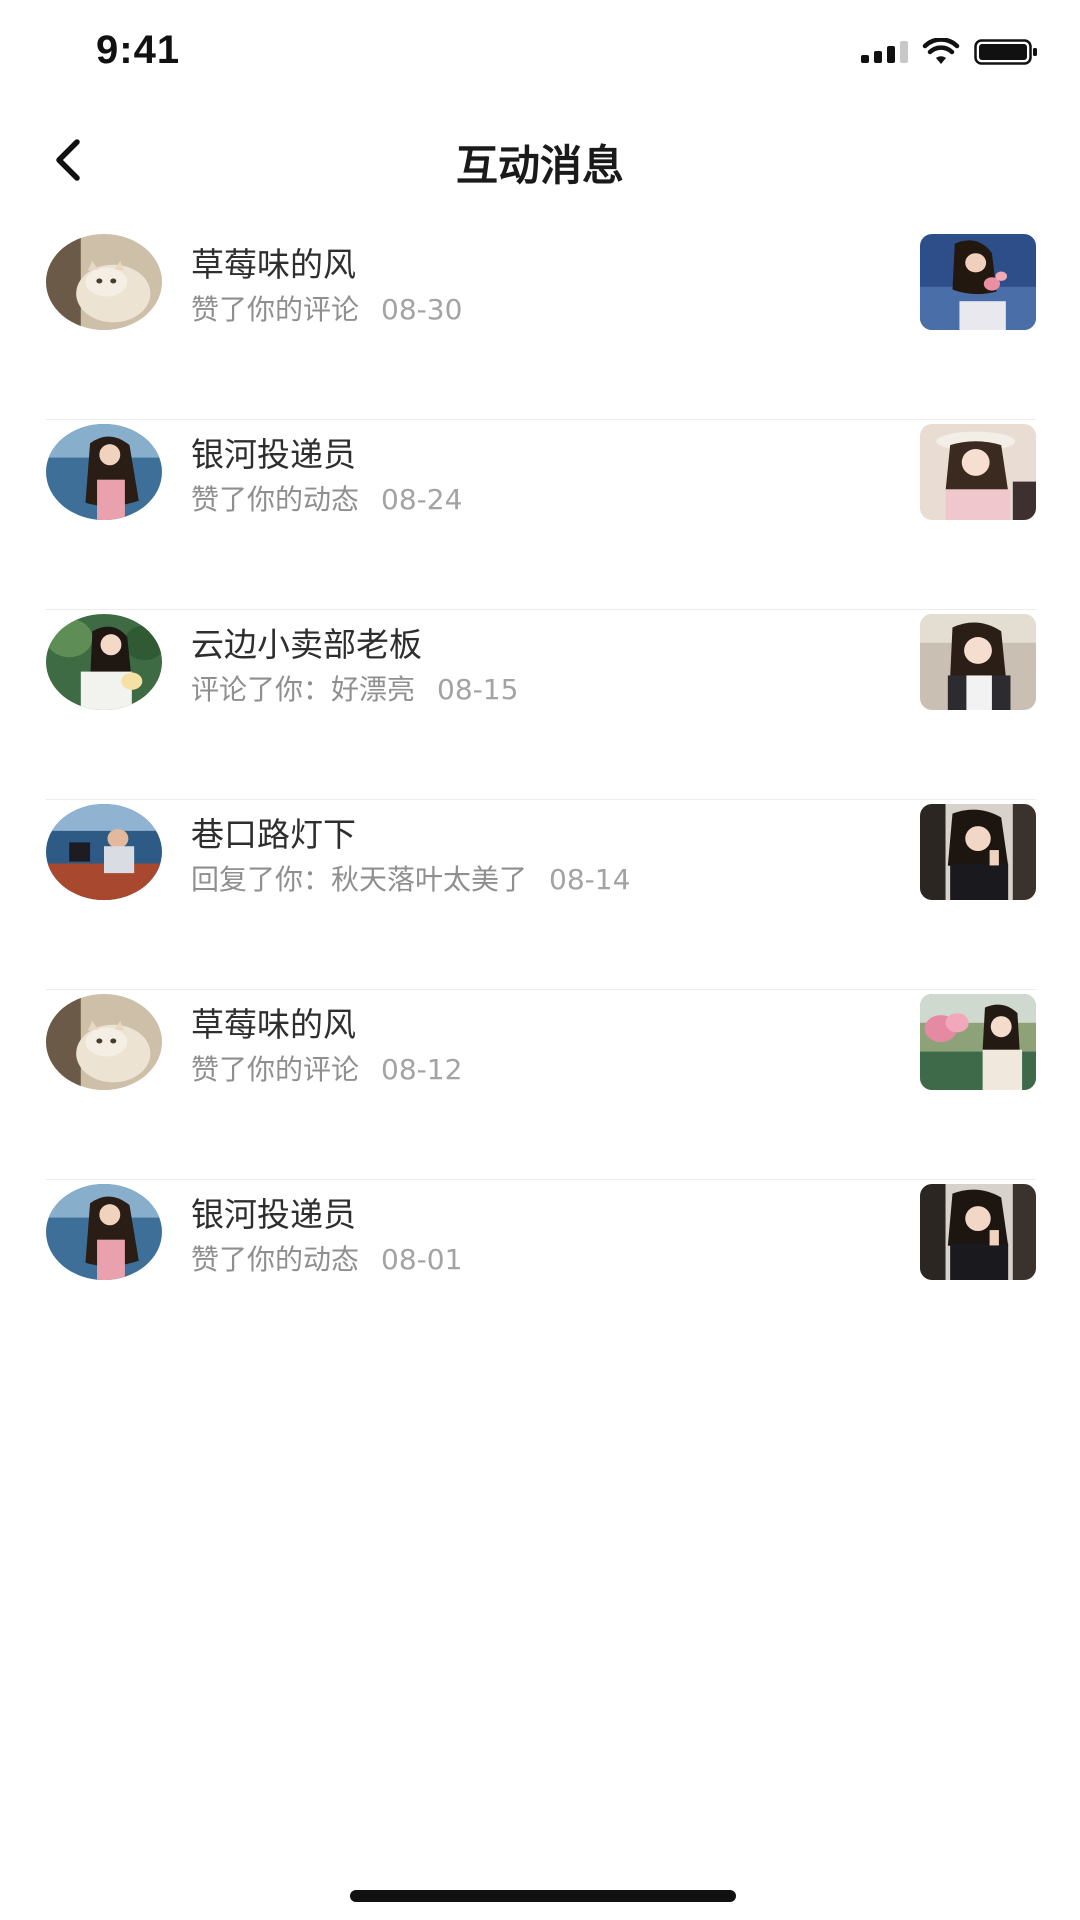 This screenshot has width=1080, height=1920. I want to click on list-item: 银河投递员 赞了你的动态 08-01, so click(541, 1274).